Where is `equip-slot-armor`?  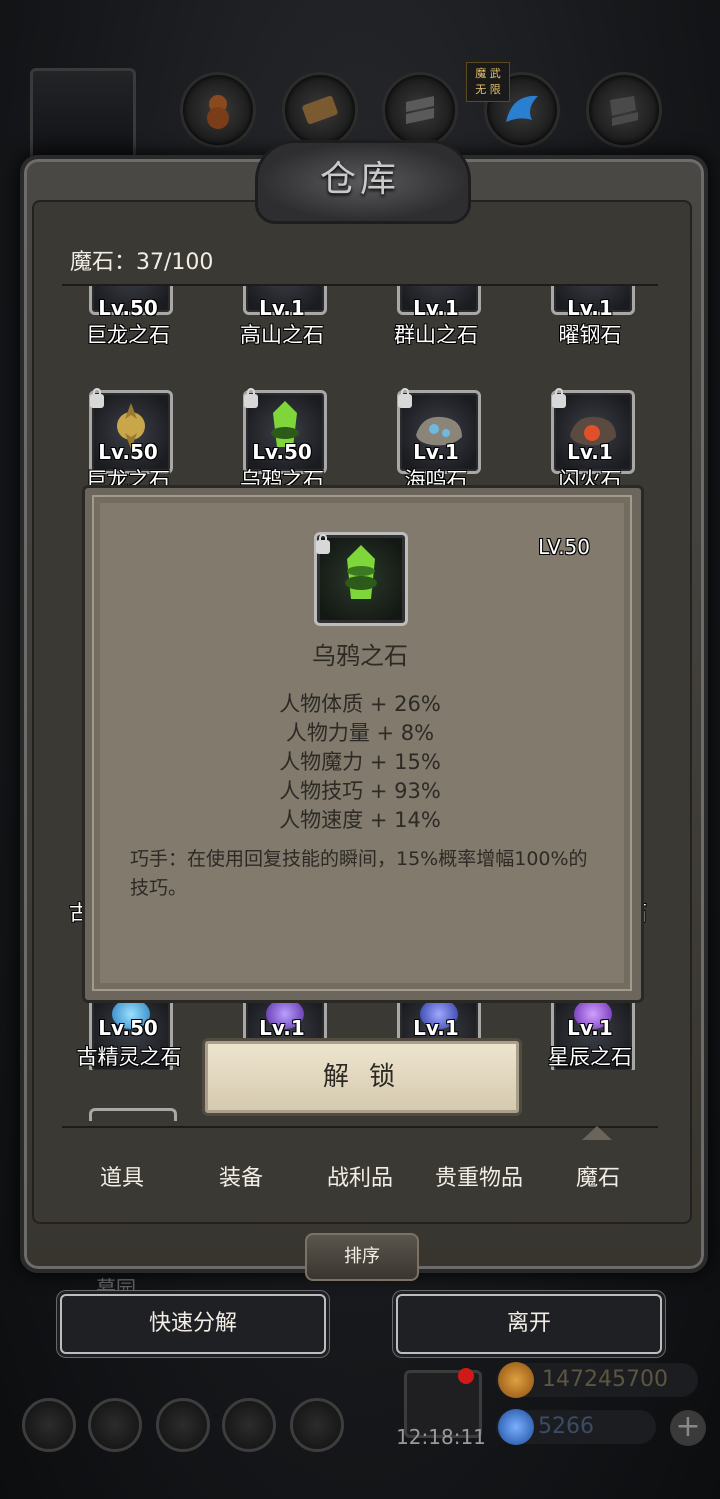 equip-slot-armor is located at coordinates (420, 110).